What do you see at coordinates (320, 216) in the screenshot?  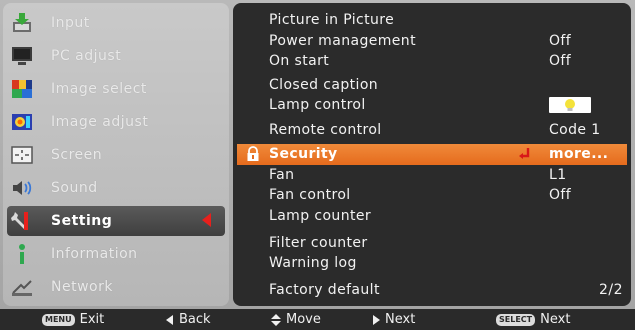 I see `setting-label: Lamp counter` at bounding box center [320, 216].